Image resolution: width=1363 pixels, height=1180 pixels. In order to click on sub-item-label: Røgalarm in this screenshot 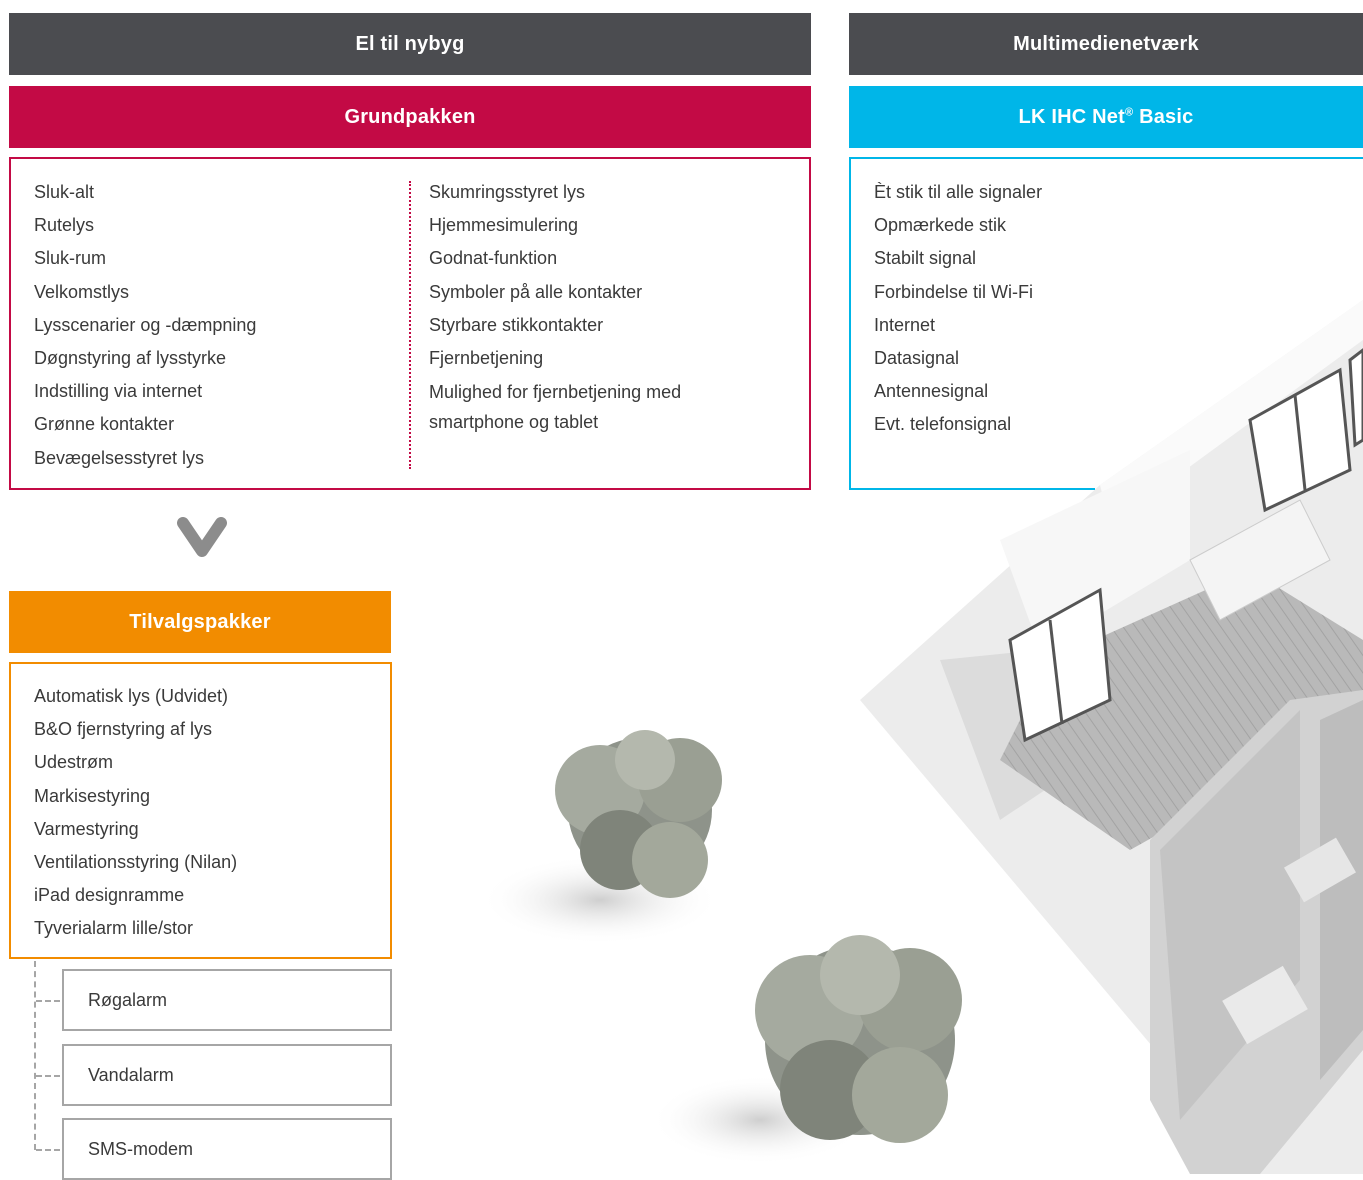, I will do `click(128, 999)`.